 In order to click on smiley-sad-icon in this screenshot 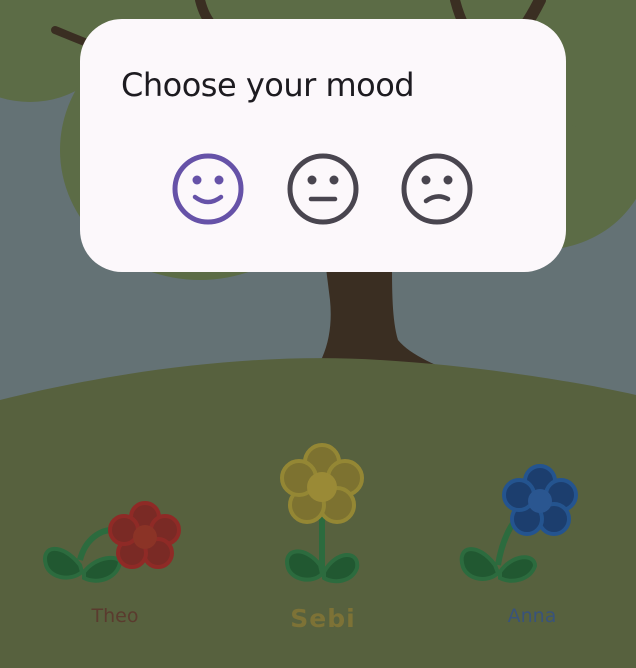, I will do `click(437, 189)`.